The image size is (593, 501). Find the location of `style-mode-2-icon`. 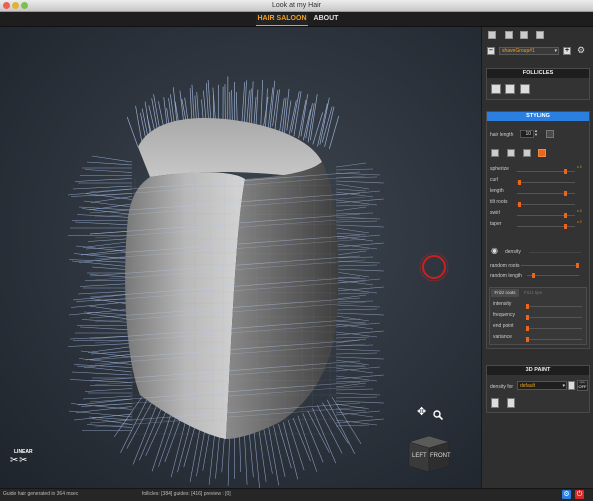

style-mode-2-icon is located at coordinates (511, 153).